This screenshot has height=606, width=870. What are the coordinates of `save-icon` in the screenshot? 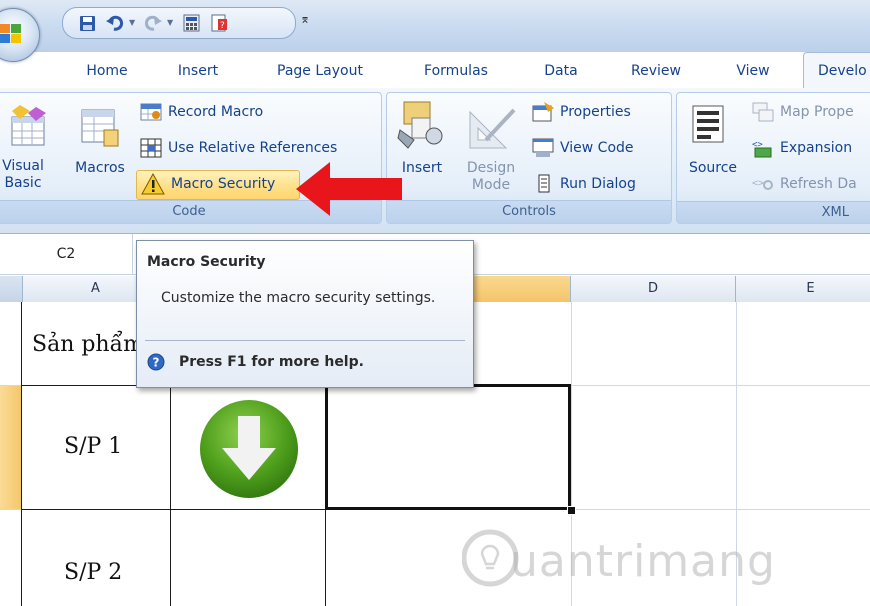 It's located at (87, 23).